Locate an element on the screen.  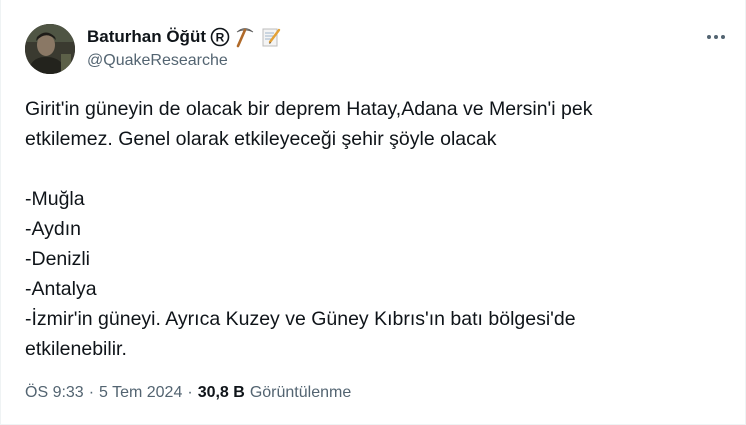
name-row: Baturhan Öğüt R is located at coordinates (184, 37).